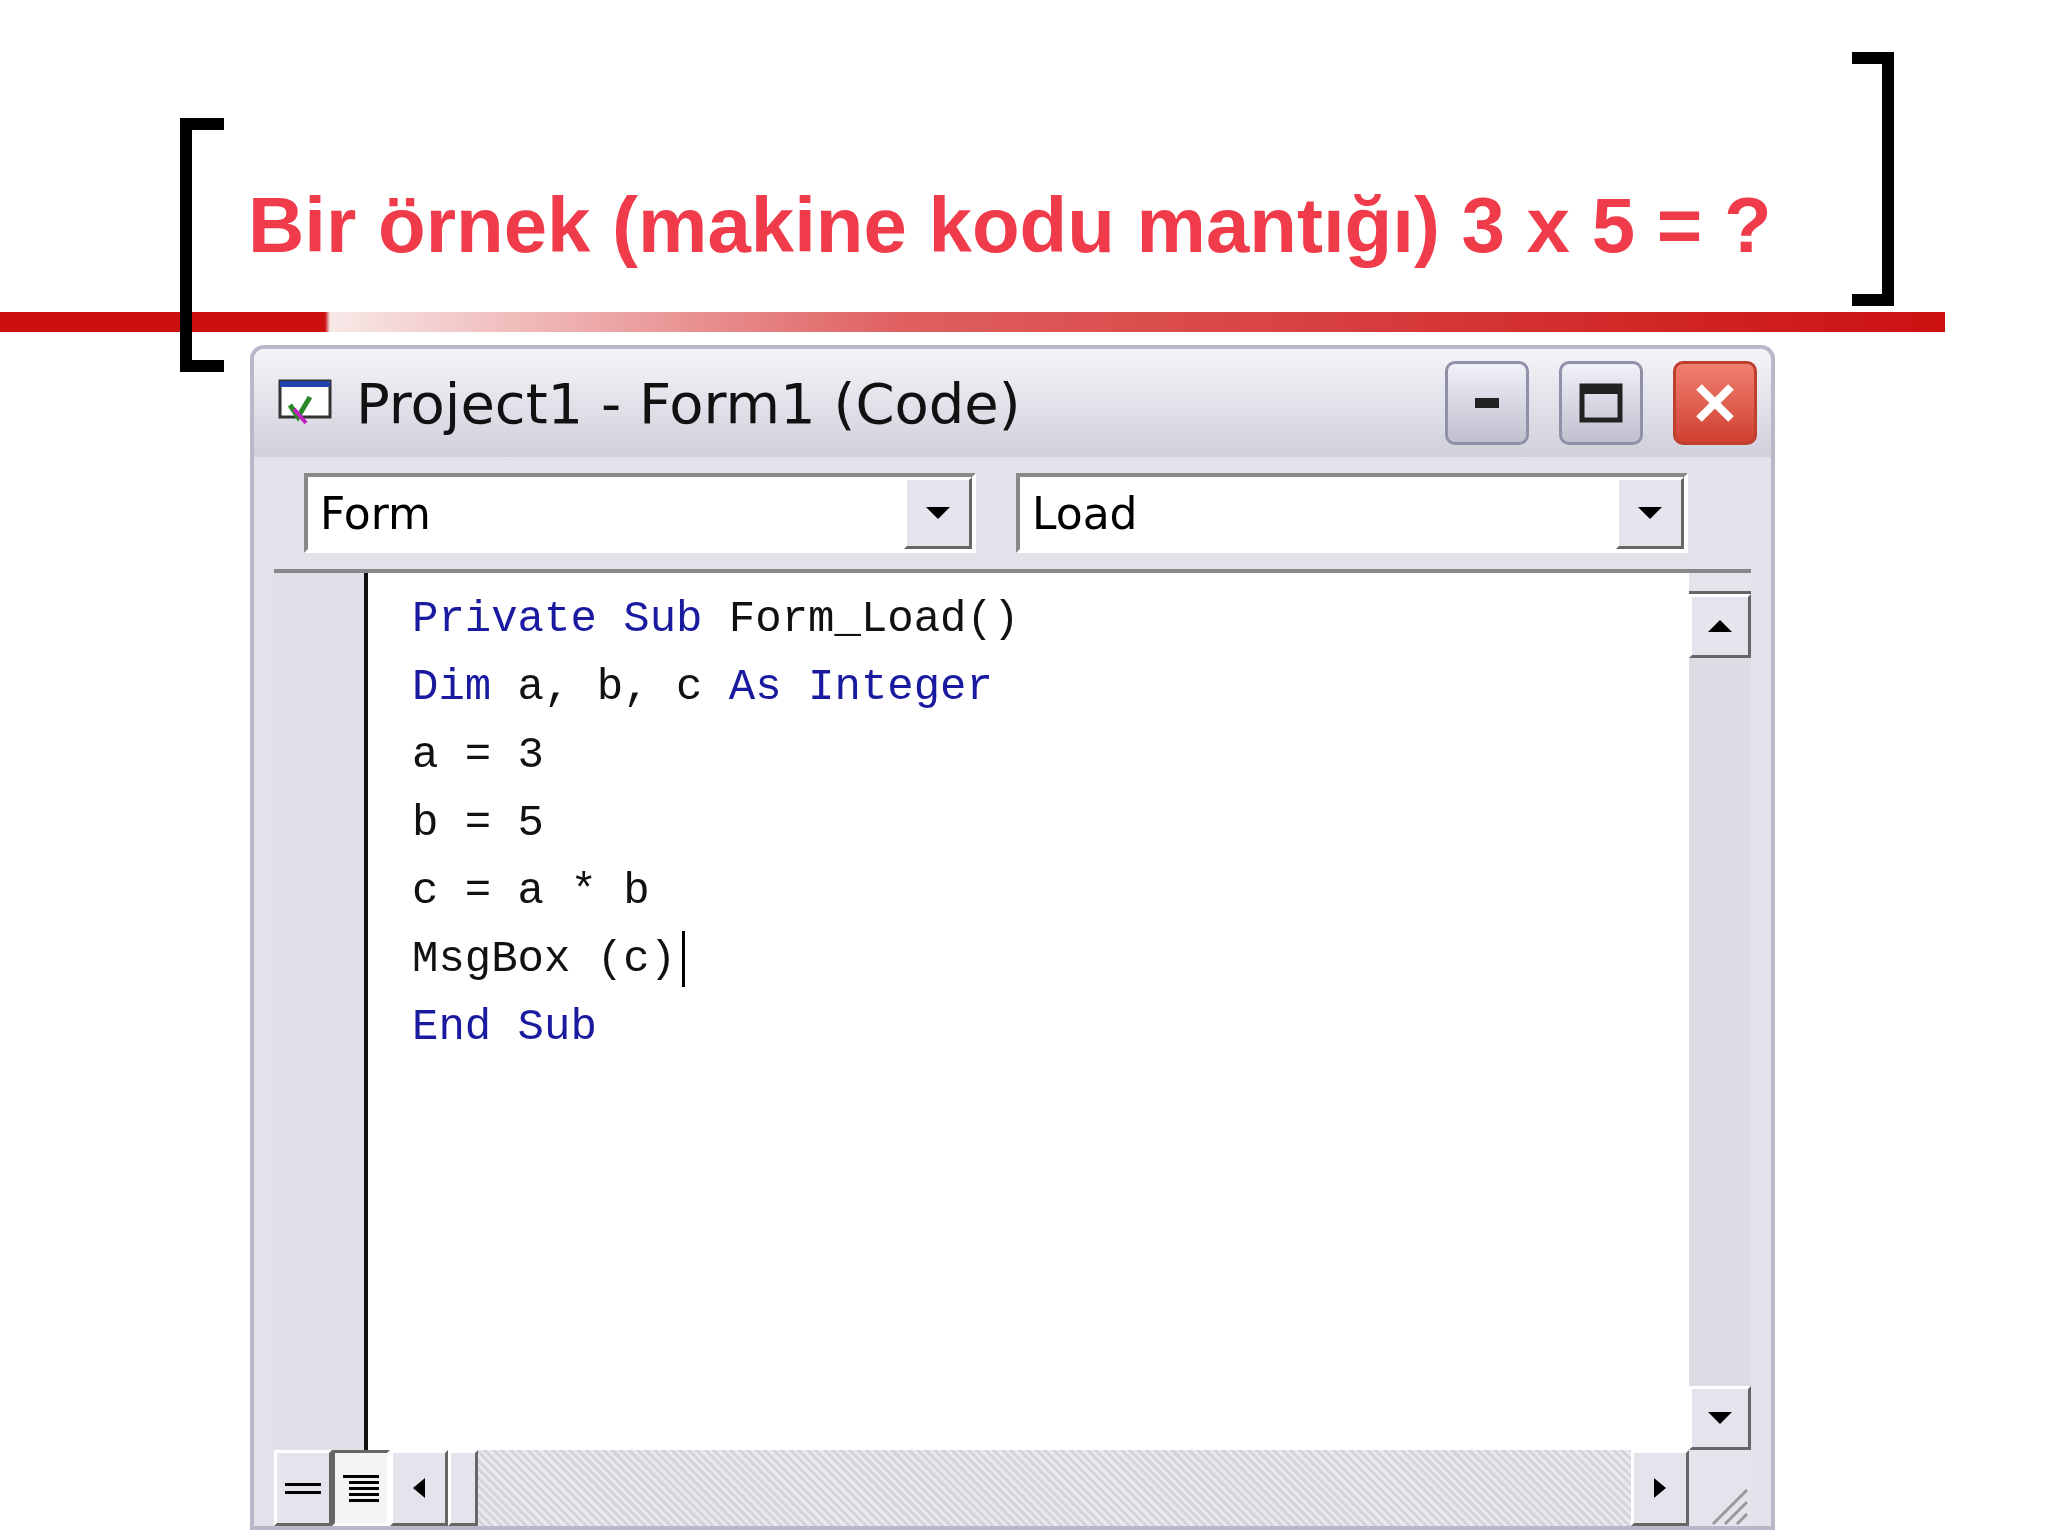  I want to click on minimize-button, so click(1487, 403).